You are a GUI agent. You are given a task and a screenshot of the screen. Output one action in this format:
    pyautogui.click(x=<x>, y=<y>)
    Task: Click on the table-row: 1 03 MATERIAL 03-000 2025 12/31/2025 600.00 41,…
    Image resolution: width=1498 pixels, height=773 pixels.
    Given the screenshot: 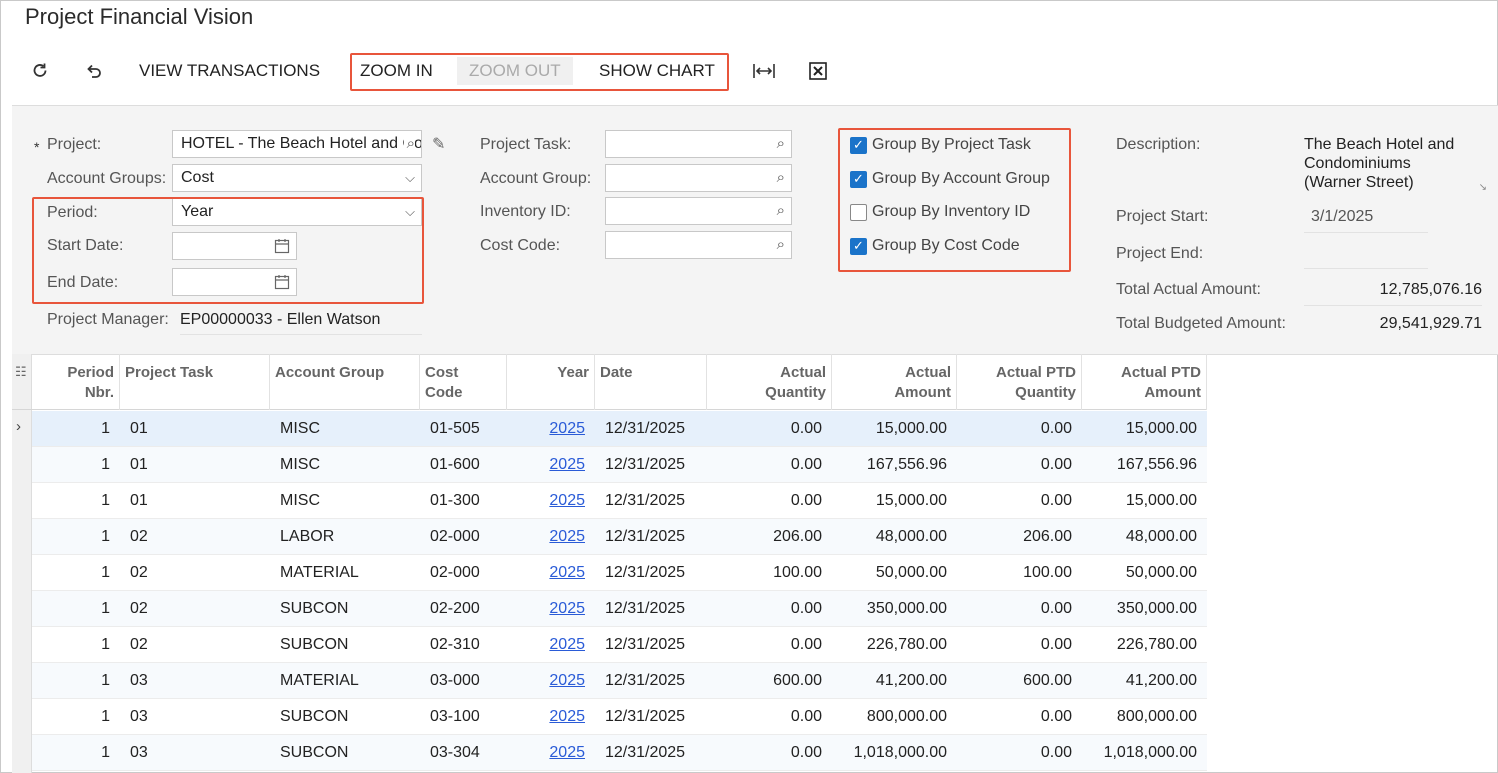 What is the action you would take?
    pyautogui.click(x=619, y=681)
    